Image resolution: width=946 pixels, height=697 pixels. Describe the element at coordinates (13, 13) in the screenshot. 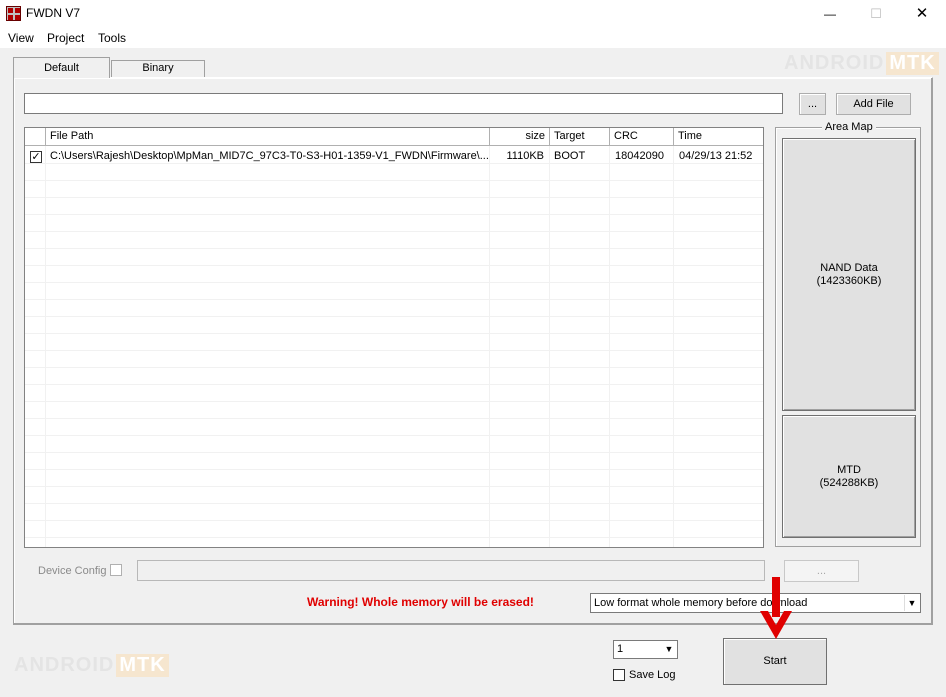

I see `app-icon` at that location.